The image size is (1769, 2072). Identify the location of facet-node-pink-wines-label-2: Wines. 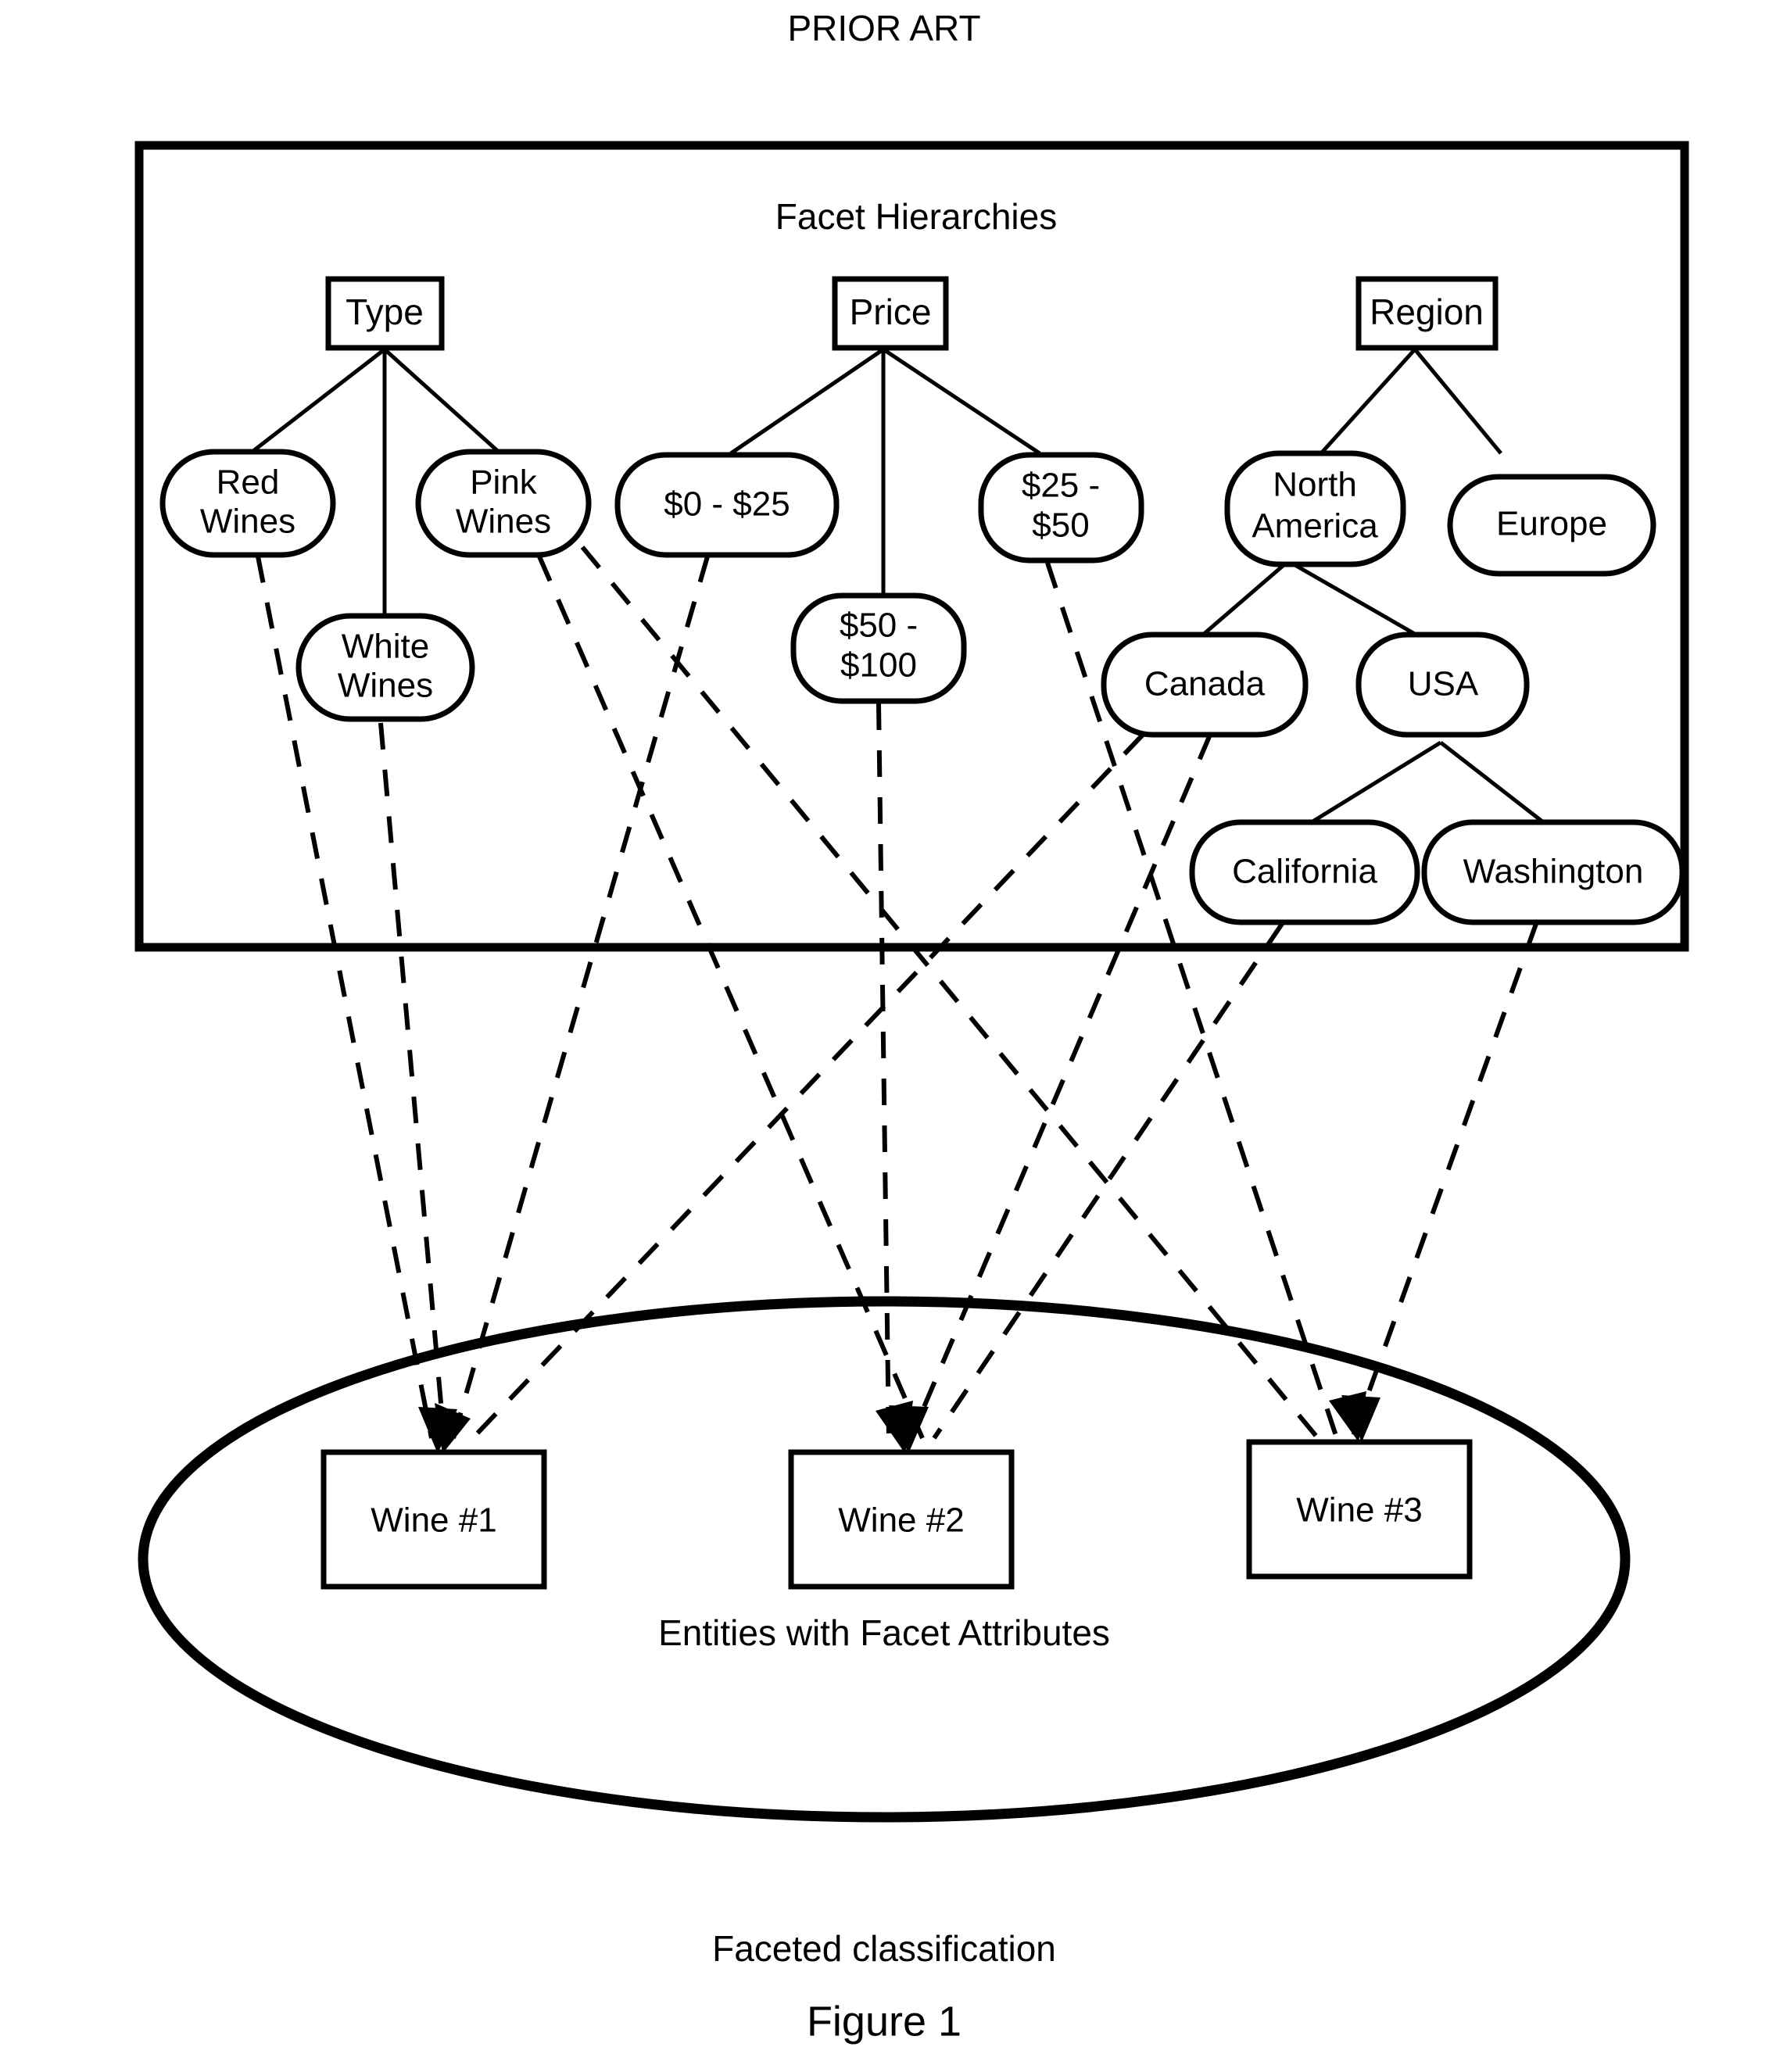
(503, 522).